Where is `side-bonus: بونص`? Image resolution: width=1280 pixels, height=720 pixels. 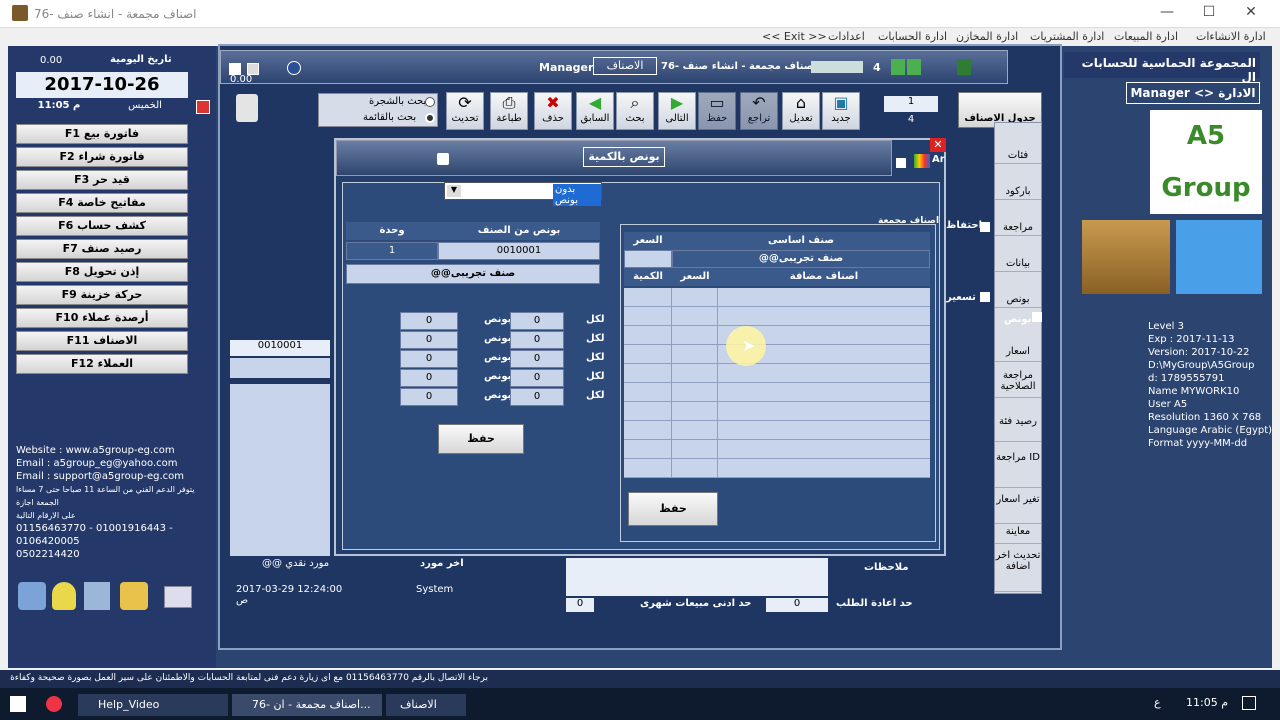 side-bonus: بونص is located at coordinates (1018, 292).